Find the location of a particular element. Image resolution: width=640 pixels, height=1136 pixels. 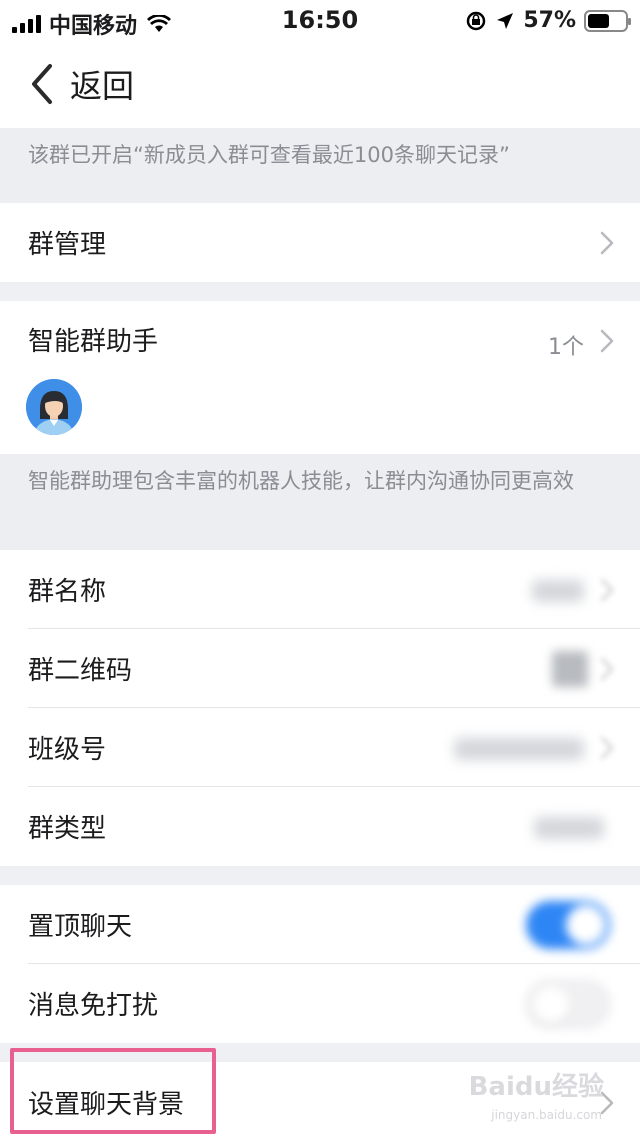

do-not-disturb-toggle is located at coordinates (568, 1003).